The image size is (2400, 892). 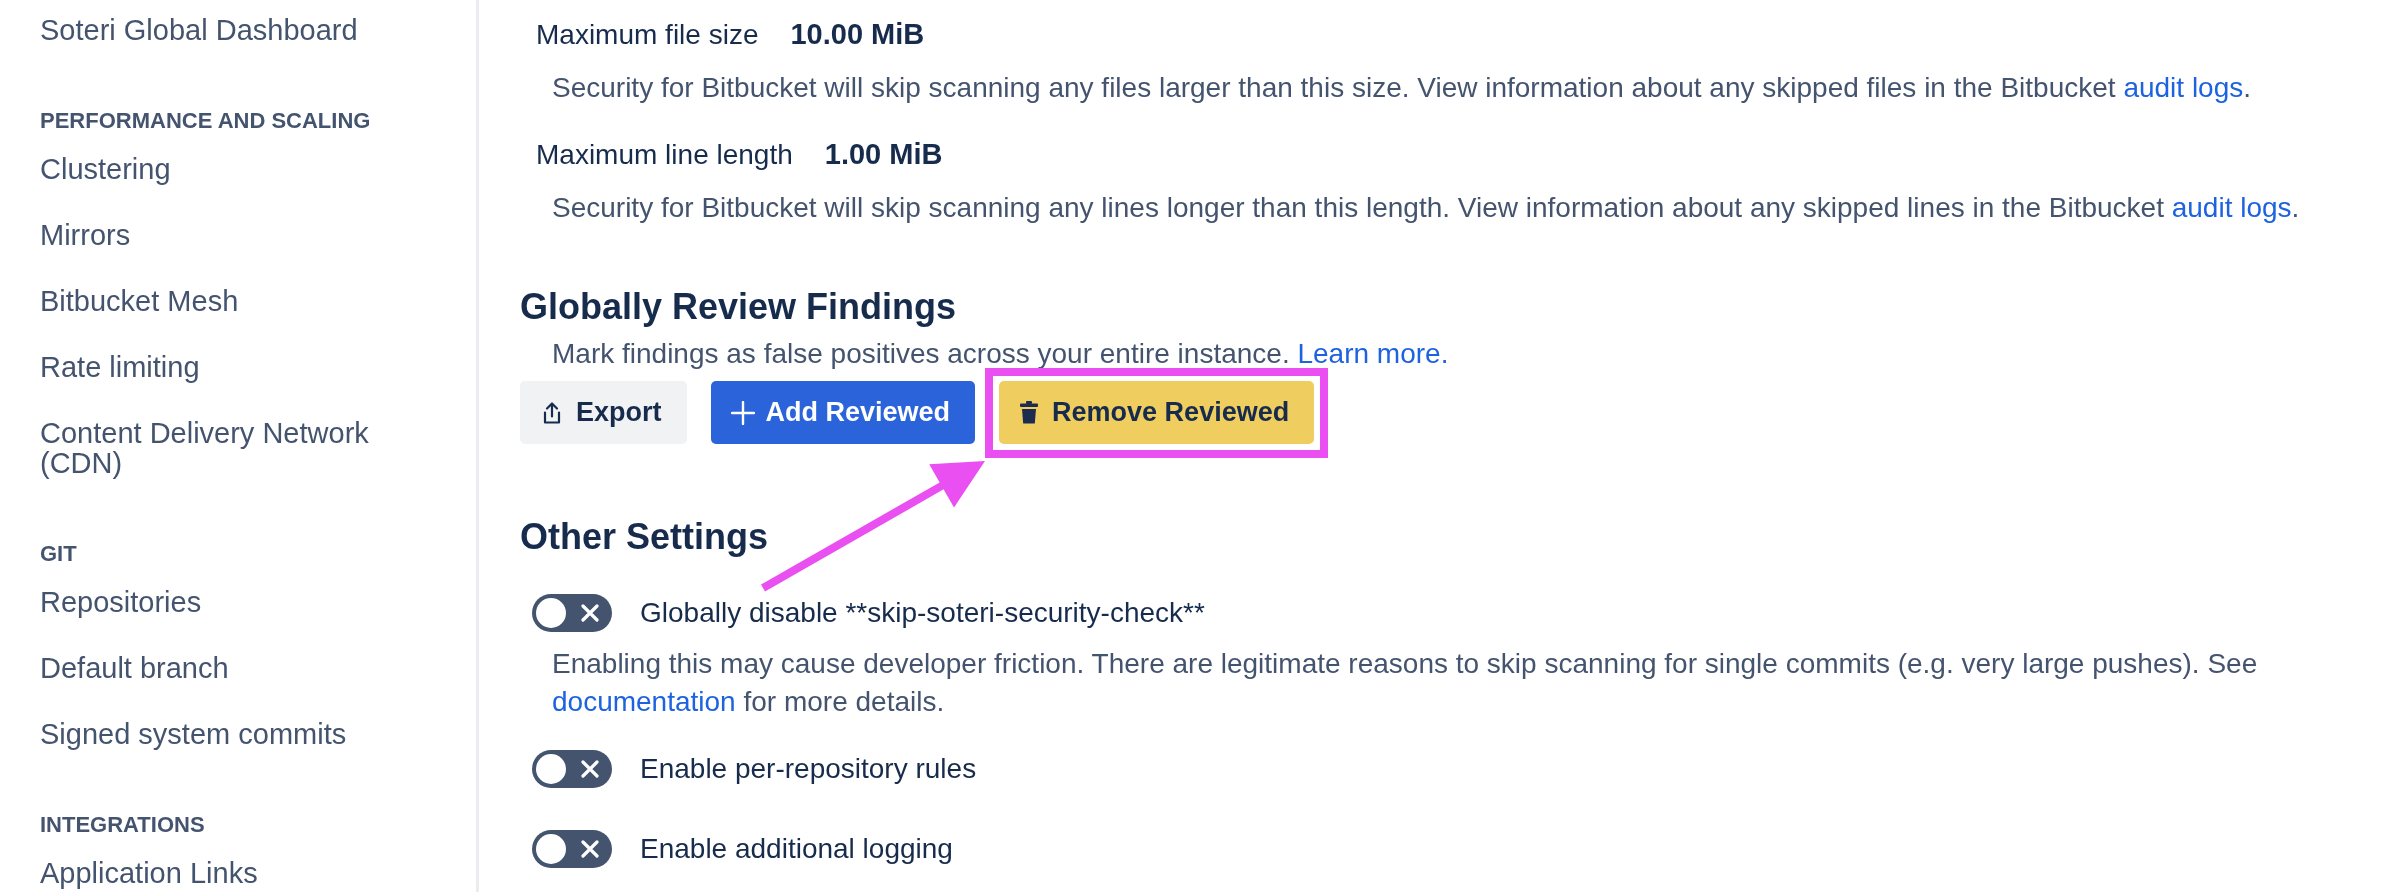 What do you see at coordinates (193, 734) in the screenshot?
I see `sidebar-item: Signed system commits` at bounding box center [193, 734].